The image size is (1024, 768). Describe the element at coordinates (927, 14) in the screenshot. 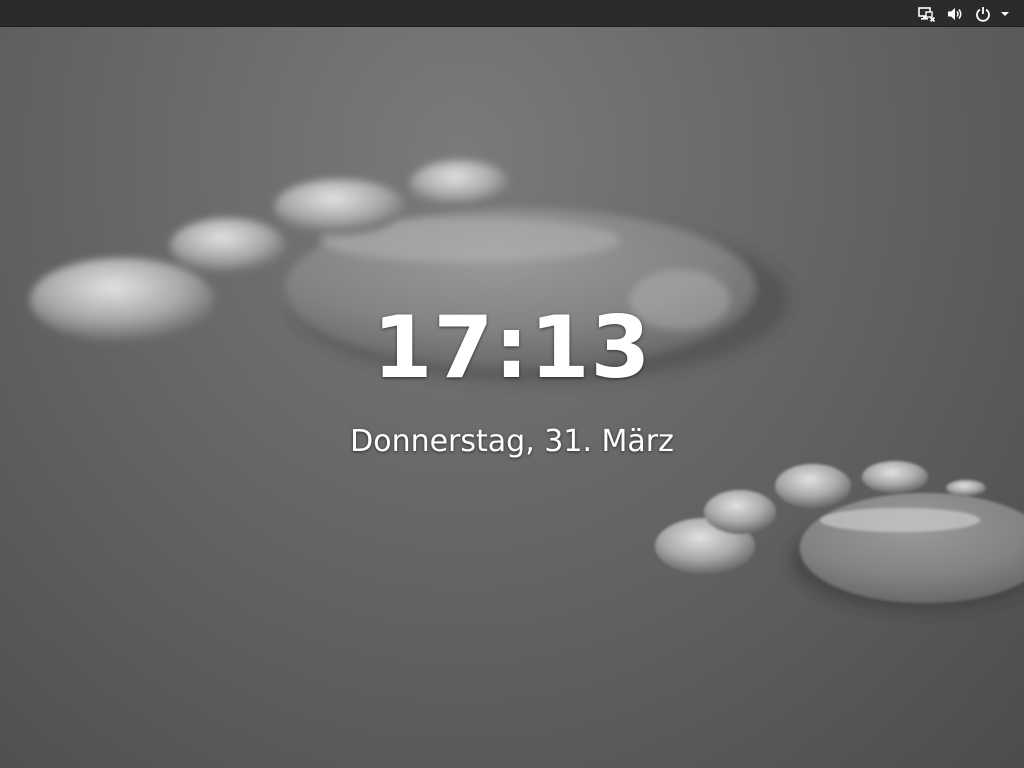

I see `network-wired-disconnected-icon` at that location.